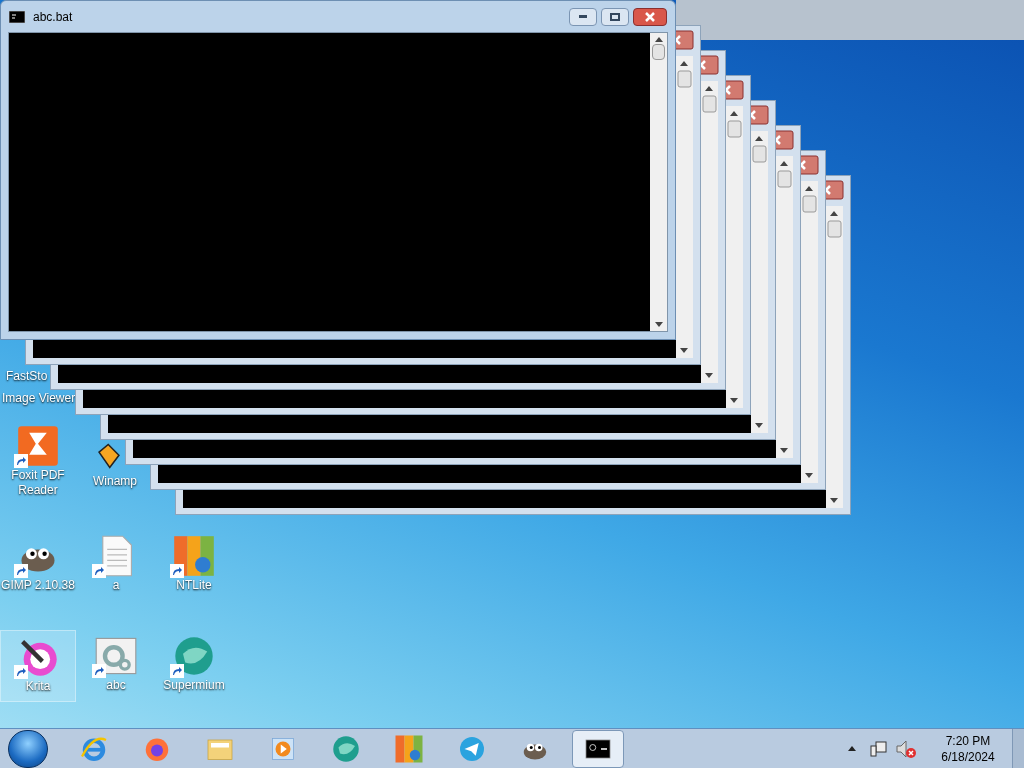 The height and width of the screenshot is (768, 1024). I want to click on scroll-down-icon, so click(658, 324).